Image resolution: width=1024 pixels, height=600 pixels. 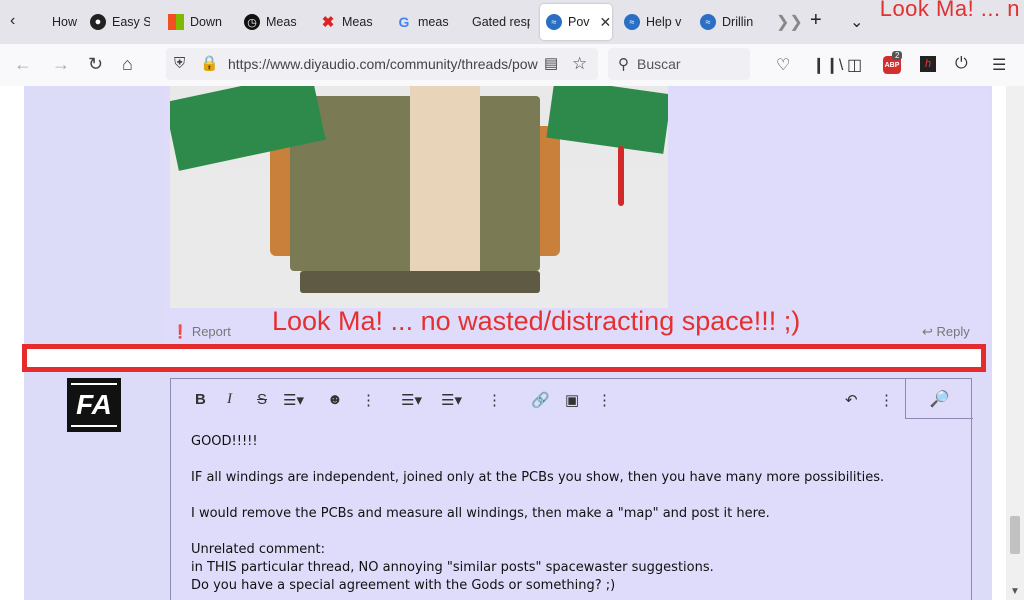 What do you see at coordinates (738, 22) in the screenshot?
I see `tab-label: Drillin` at bounding box center [738, 22].